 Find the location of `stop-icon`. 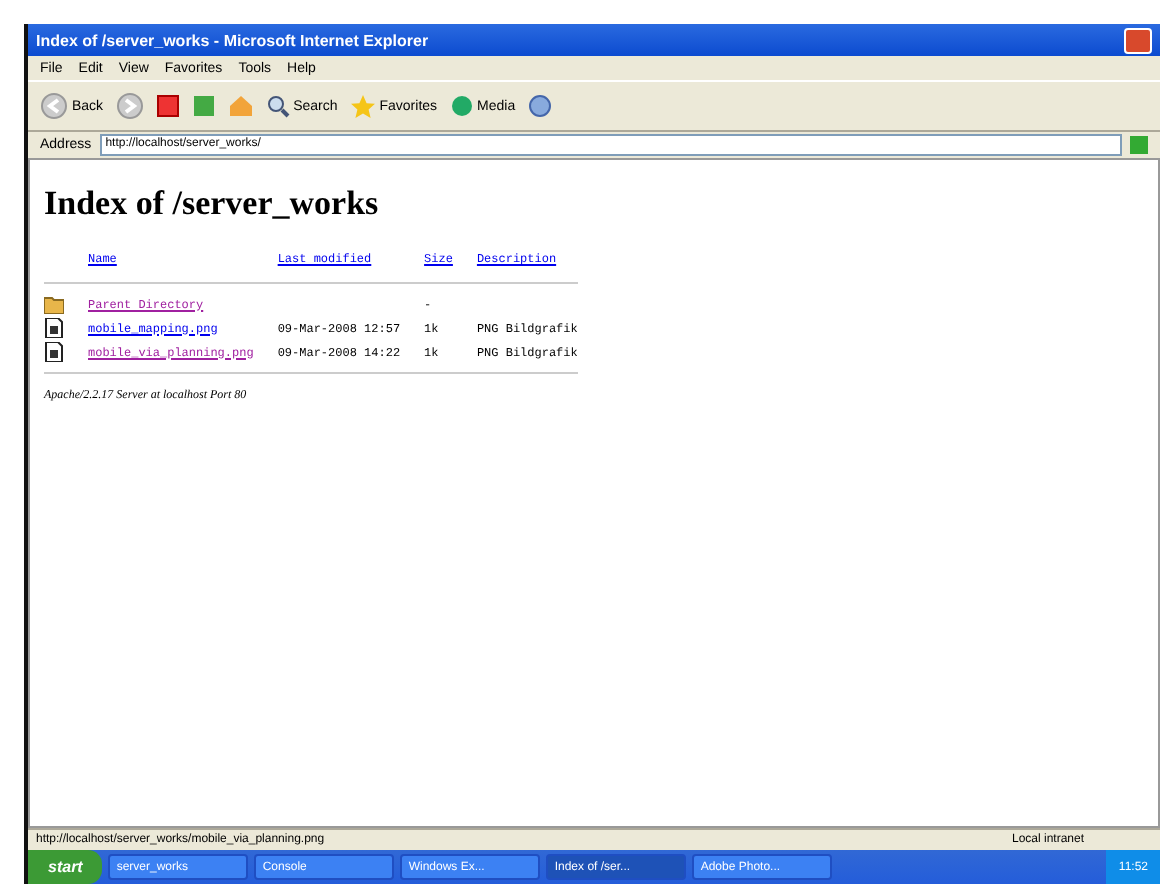

stop-icon is located at coordinates (167, 106).